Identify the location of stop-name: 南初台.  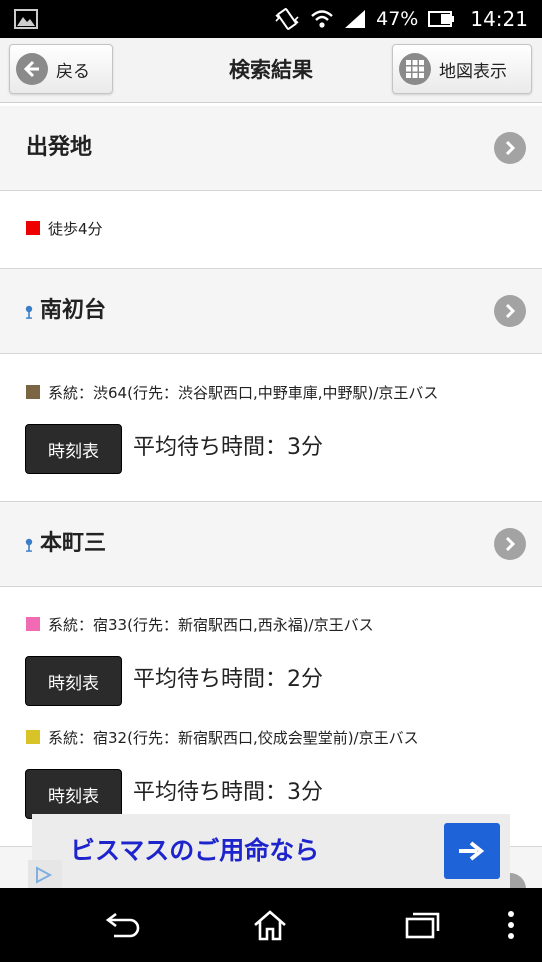
(73, 310).